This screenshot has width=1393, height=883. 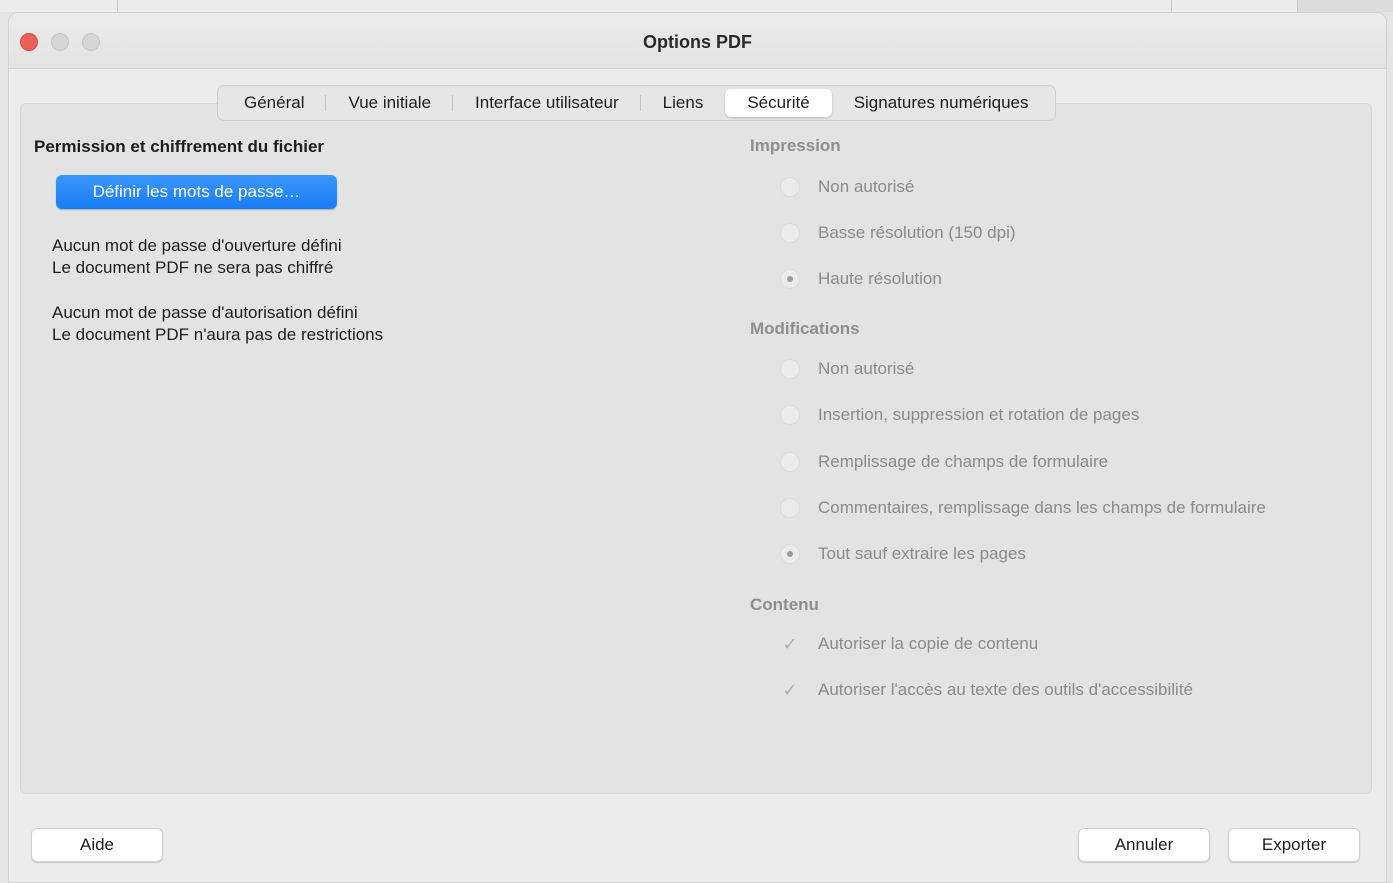 I want to click on encryption-line: Le document PDF ne sera pas chiffré, so click(x=193, y=267).